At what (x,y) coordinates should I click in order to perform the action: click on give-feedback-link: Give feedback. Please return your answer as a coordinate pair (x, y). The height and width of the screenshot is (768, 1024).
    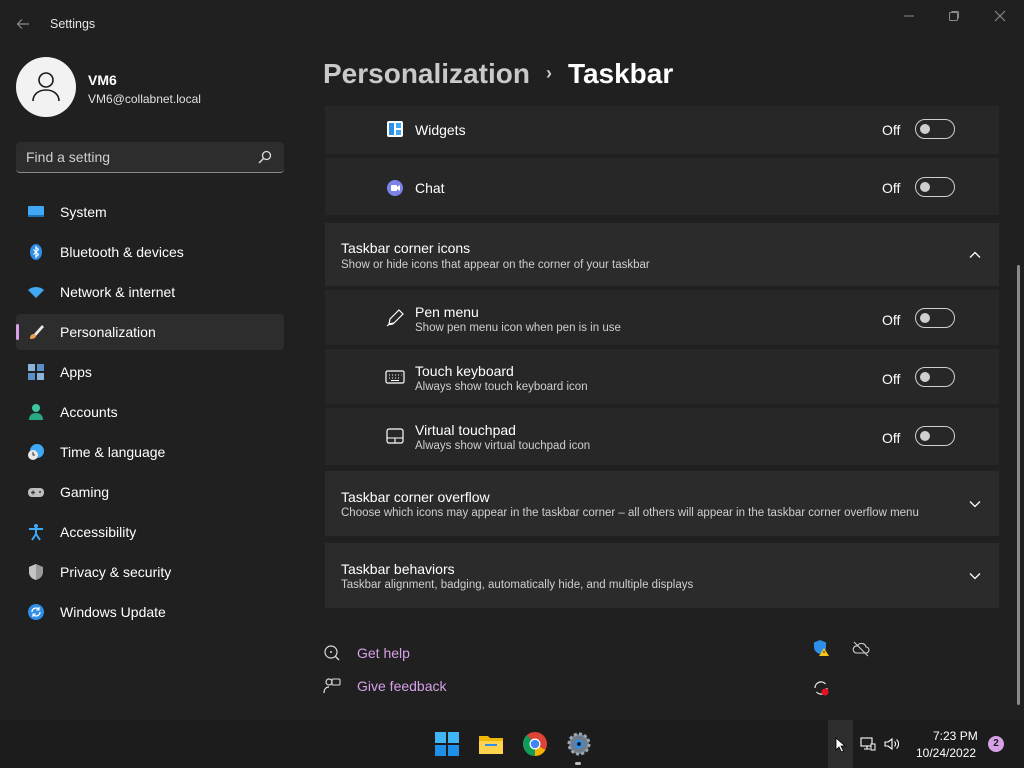
    Looking at the image, I should click on (423, 686).